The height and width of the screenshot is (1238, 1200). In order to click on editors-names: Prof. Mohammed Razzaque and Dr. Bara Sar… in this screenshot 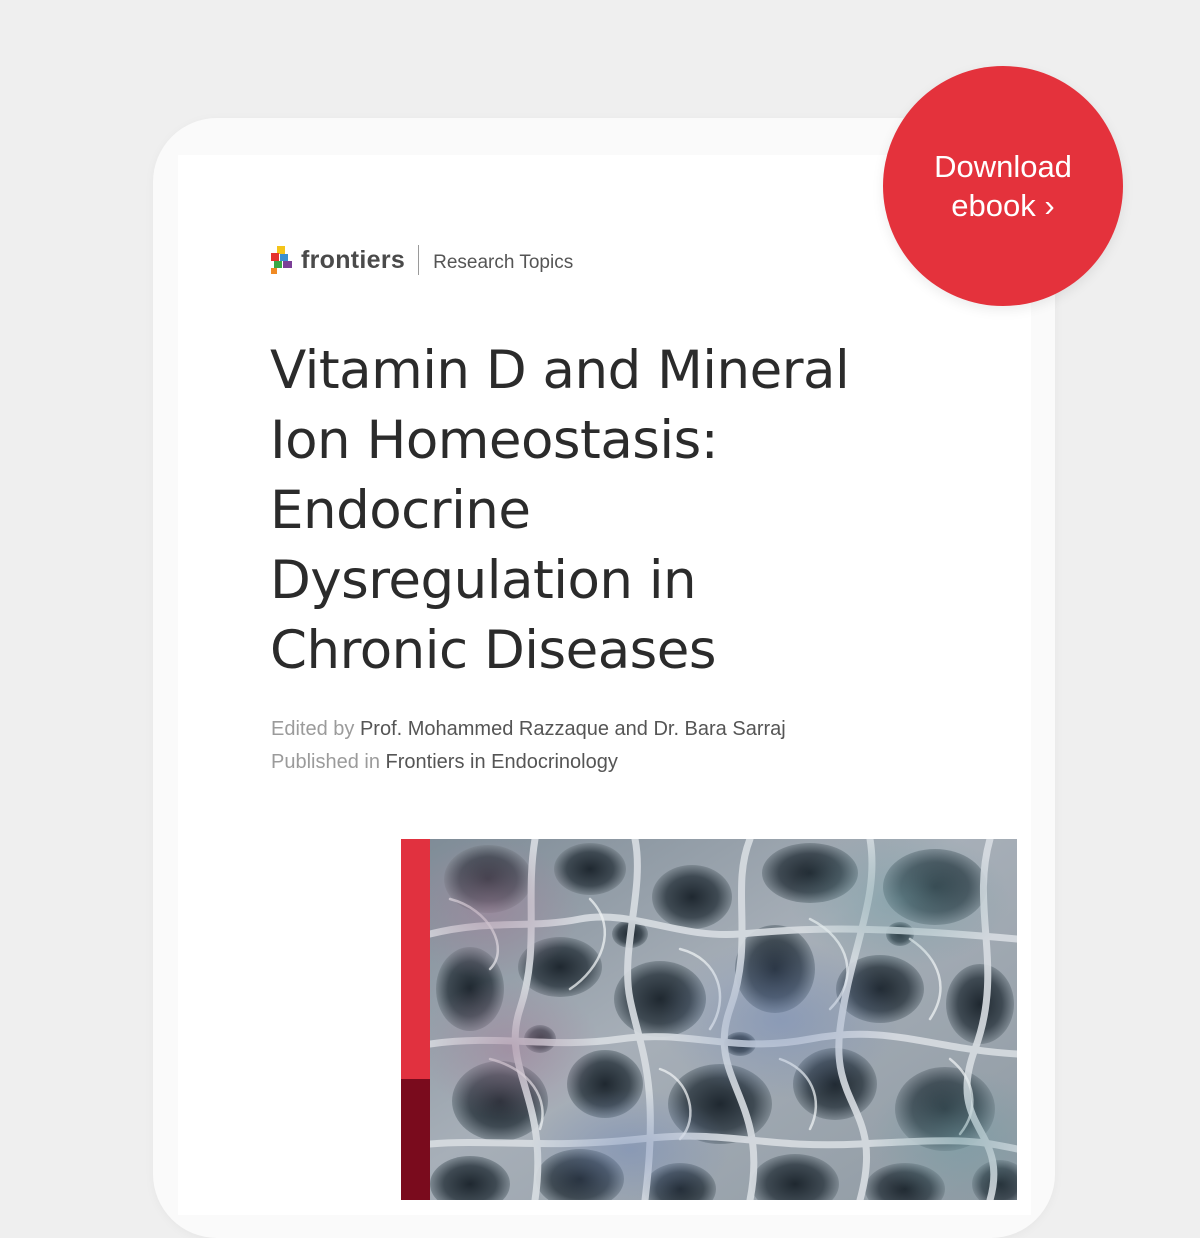, I will do `click(572, 729)`.